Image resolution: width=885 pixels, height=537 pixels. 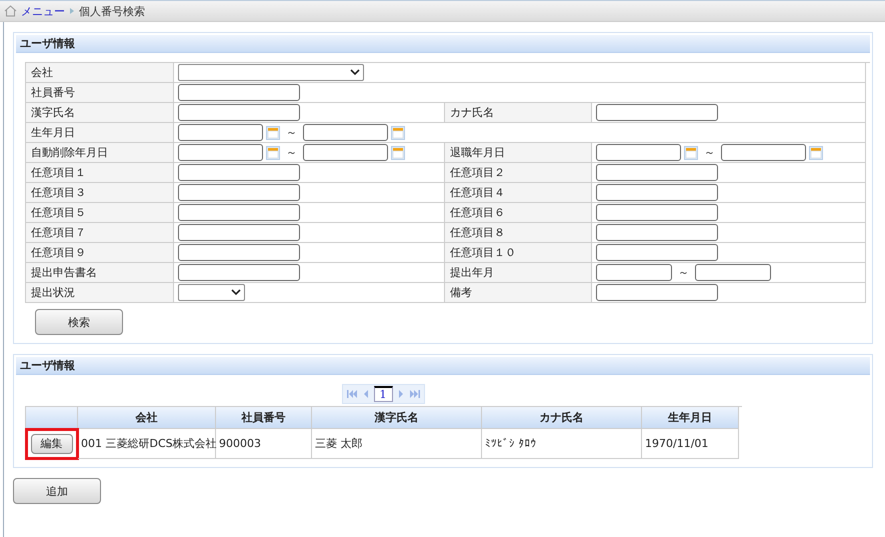 What do you see at coordinates (100, 233) in the screenshot?
I see `field-label: 任意項目７` at bounding box center [100, 233].